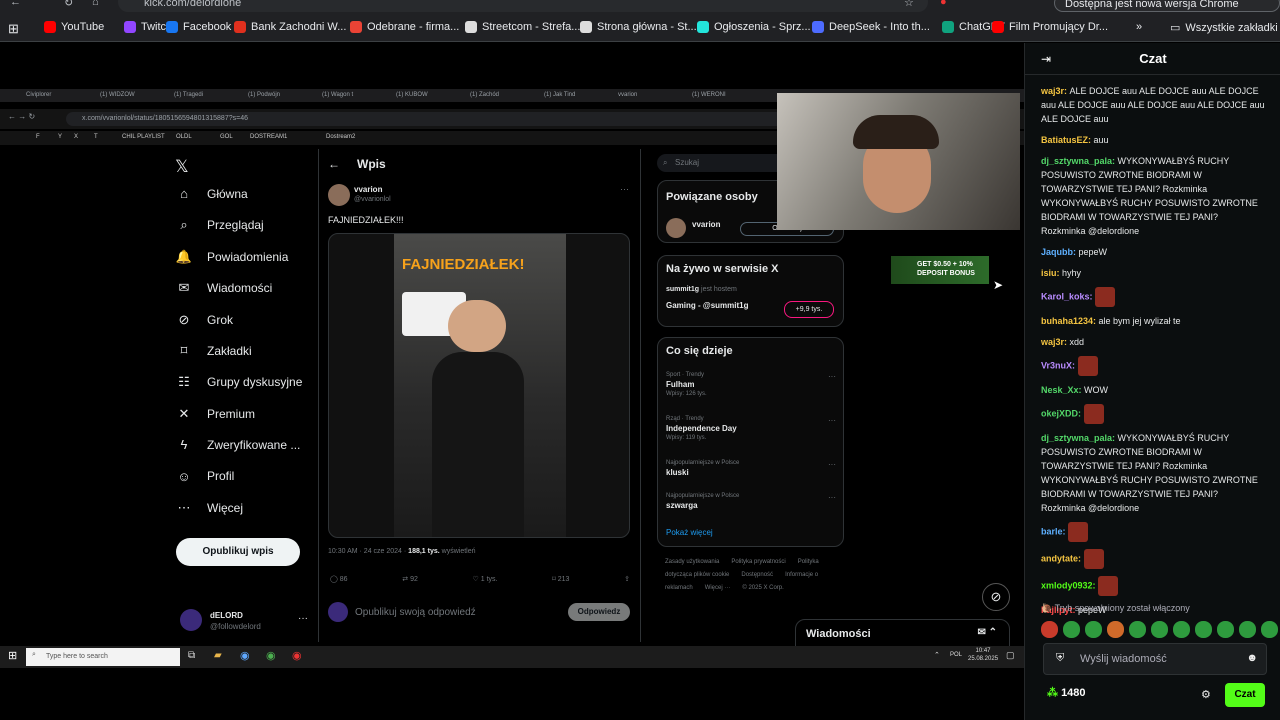 This screenshot has height=720, width=1280. I want to click on gear-icon: ⚙, so click(1206, 694).